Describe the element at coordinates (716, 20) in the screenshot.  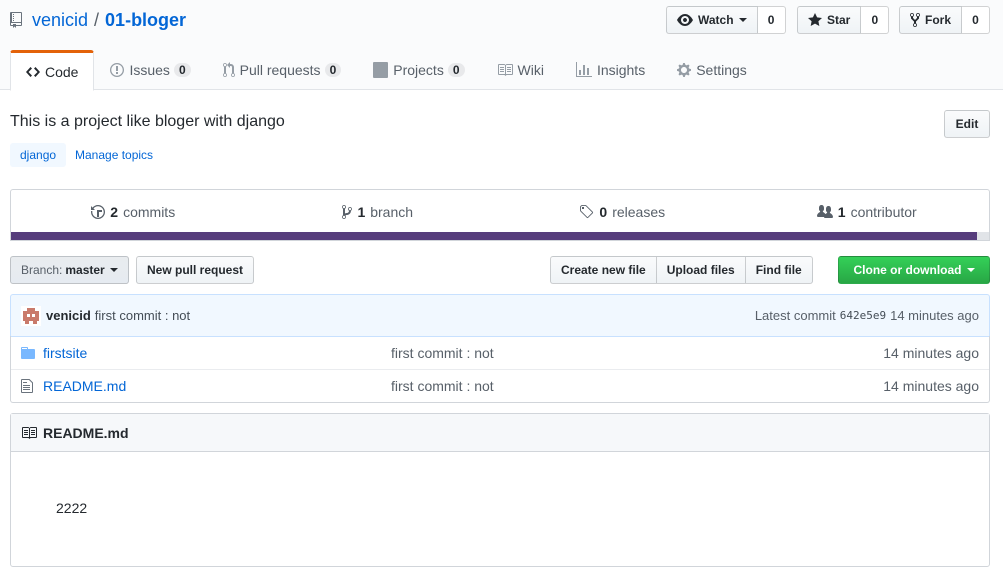
I see `watch-label: Watch` at that location.